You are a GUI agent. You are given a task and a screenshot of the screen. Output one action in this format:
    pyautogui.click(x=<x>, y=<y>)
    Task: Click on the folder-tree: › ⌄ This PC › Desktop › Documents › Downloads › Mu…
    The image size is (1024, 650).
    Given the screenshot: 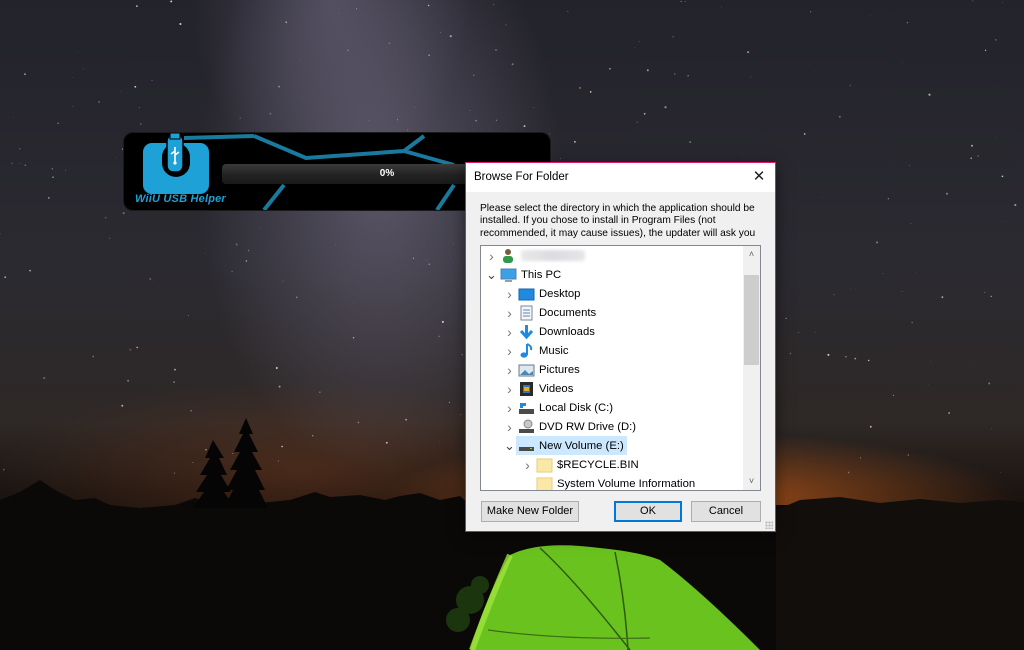 What is the action you would take?
    pyautogui.click(x=620, y=368)
    